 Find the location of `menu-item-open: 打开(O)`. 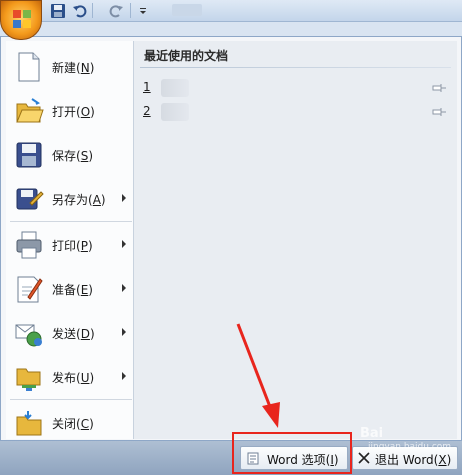

menu-item-open: 打开(O) is located at coordinates (70, 111).